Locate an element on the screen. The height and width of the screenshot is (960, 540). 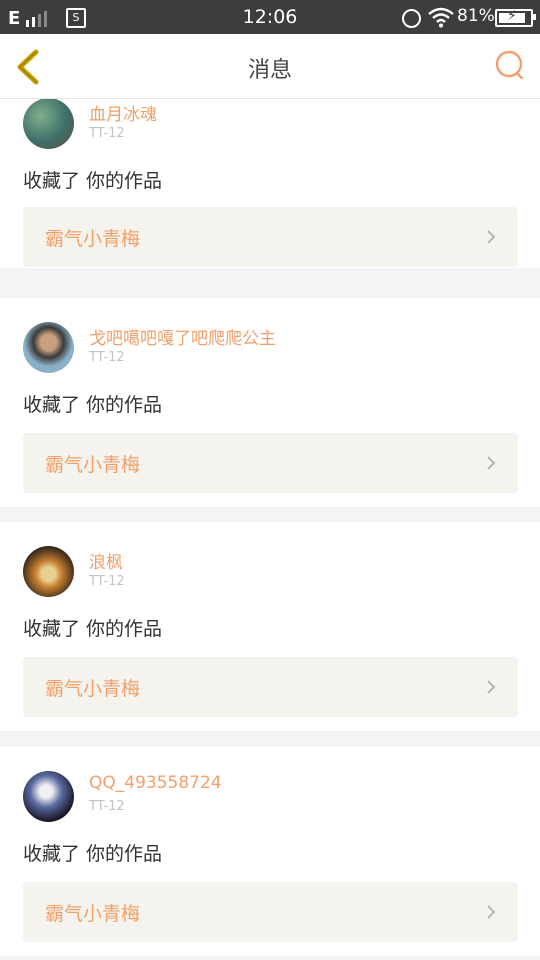
search-icon is located at coordinates (510, 65).